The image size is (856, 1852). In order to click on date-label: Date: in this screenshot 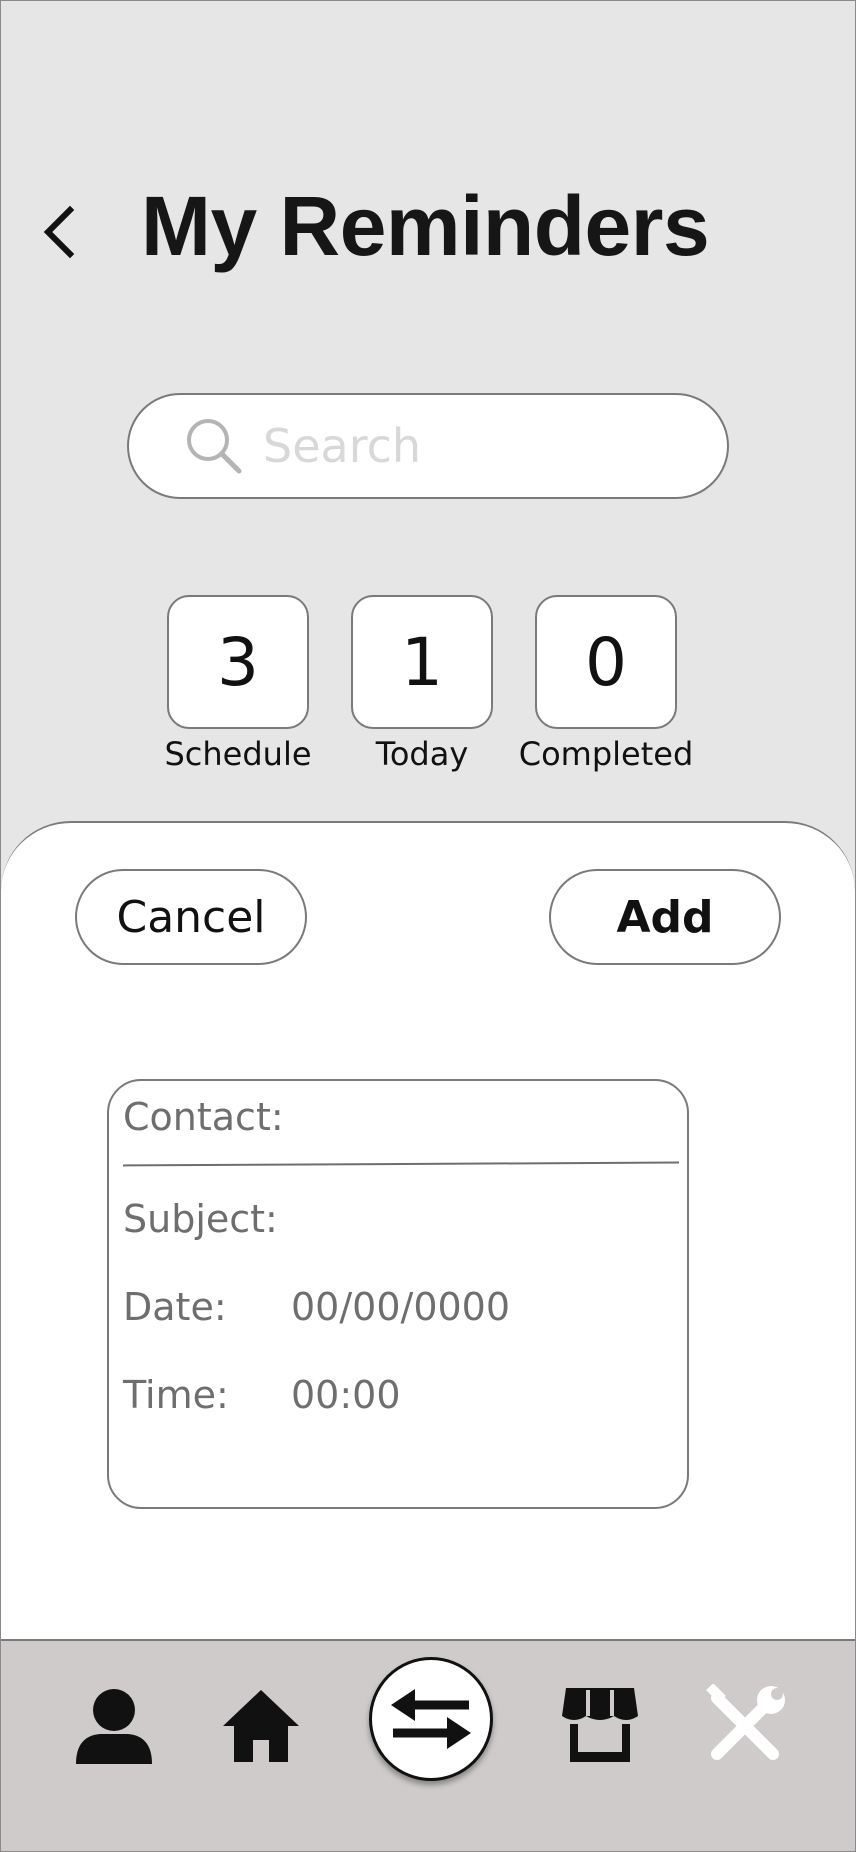, I will do `click(175, 1307)`.